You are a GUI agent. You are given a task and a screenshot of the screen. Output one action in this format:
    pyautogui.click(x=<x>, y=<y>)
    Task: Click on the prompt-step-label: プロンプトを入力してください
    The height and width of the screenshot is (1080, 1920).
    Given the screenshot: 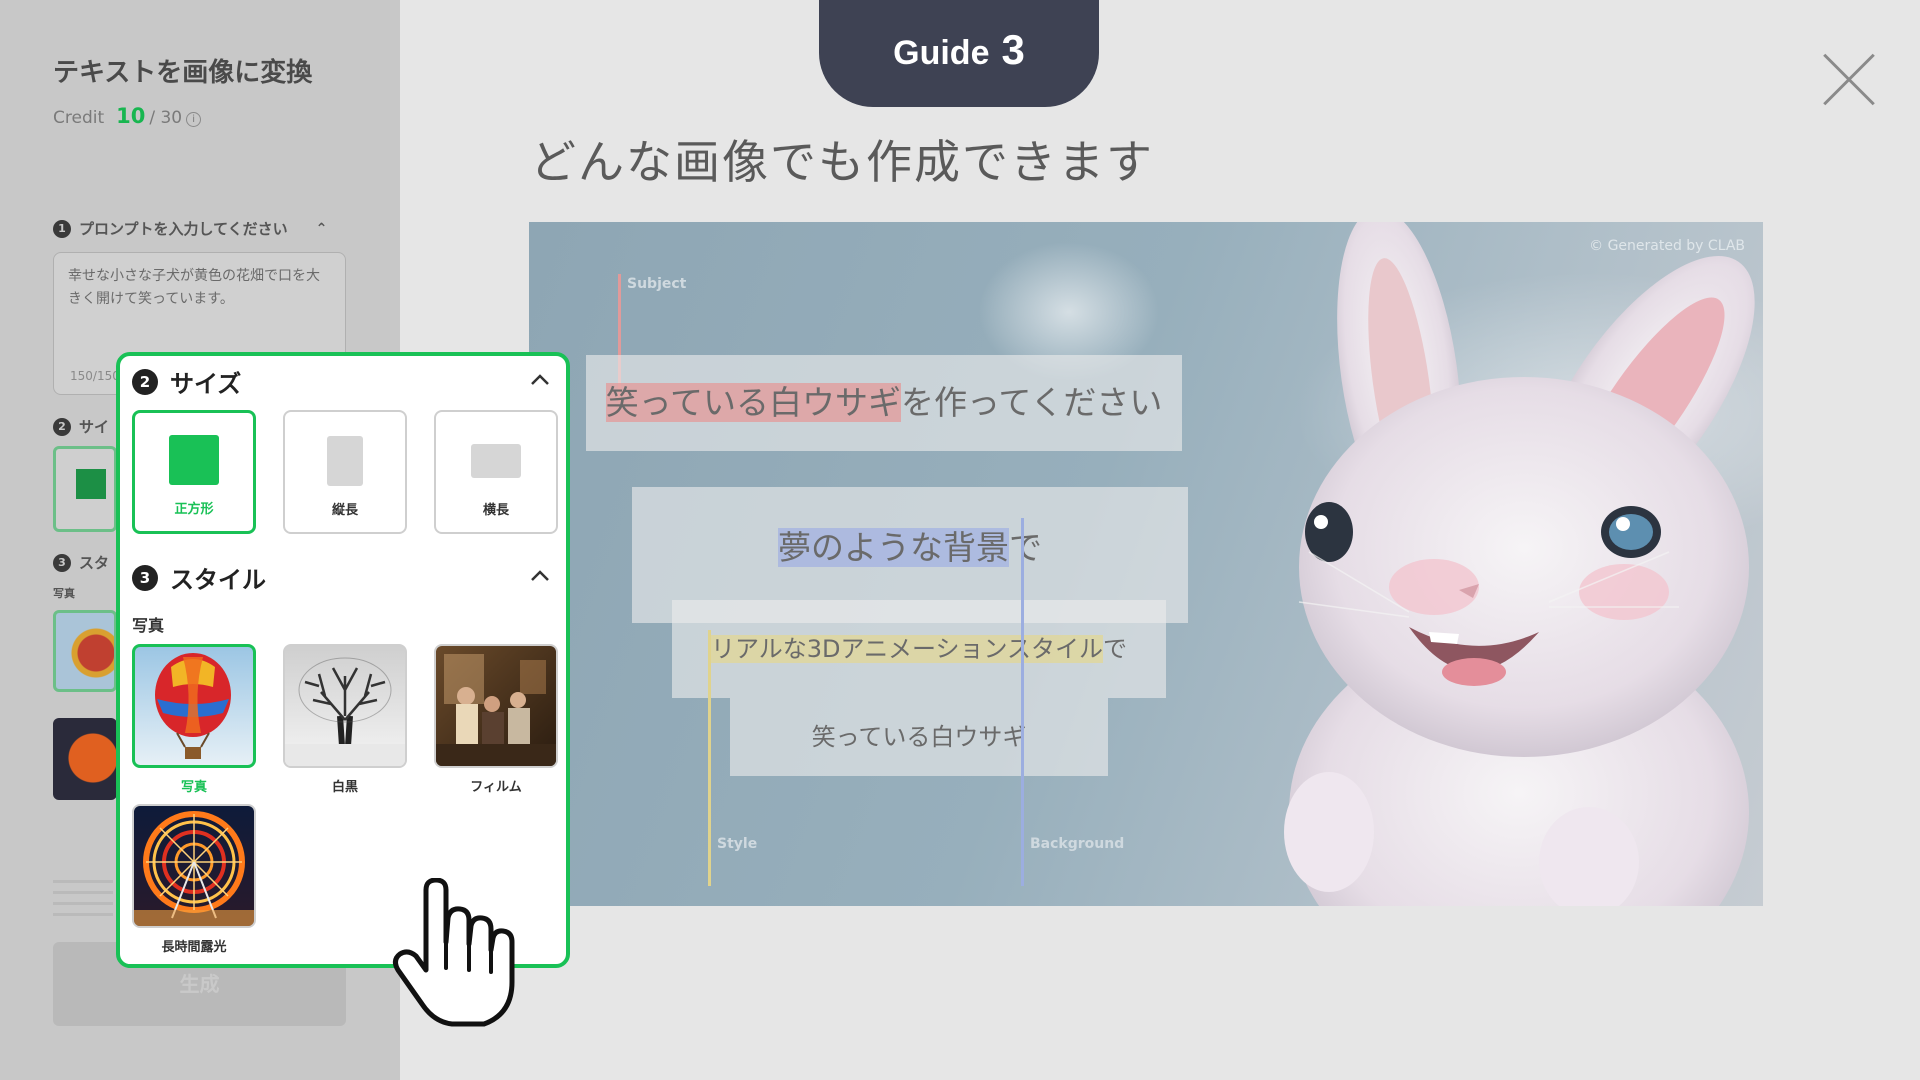 What is the action you would take?
    pyautogui.click(x=183, y=229)
    